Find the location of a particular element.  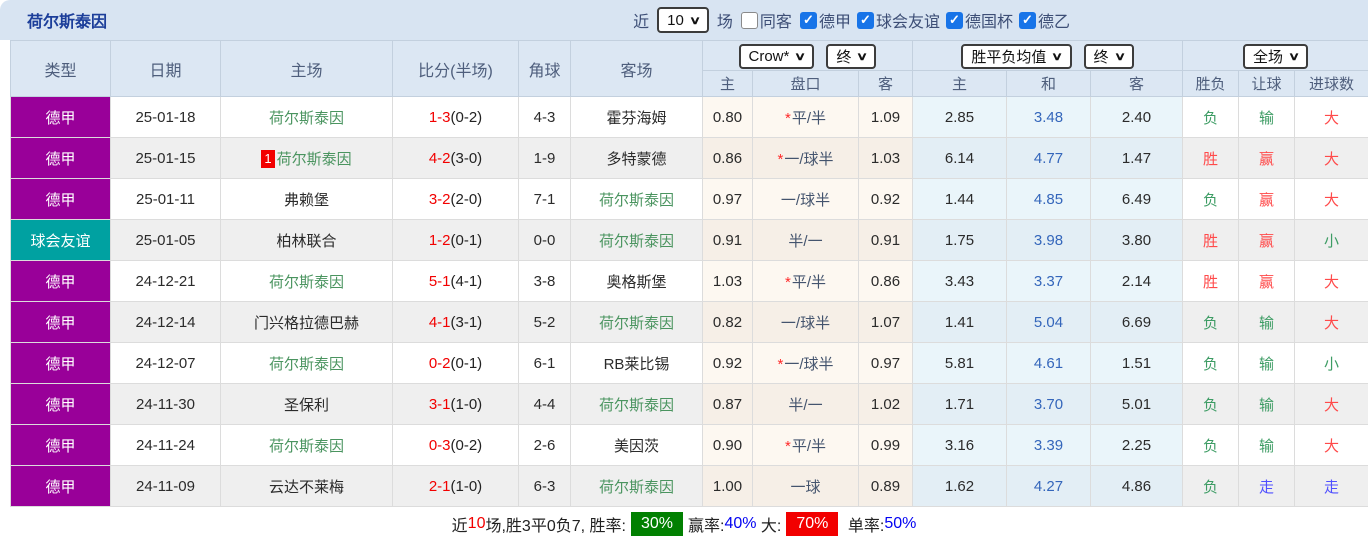

home-team-cell: 弗赖堡 is located at coordinates (307, 199).